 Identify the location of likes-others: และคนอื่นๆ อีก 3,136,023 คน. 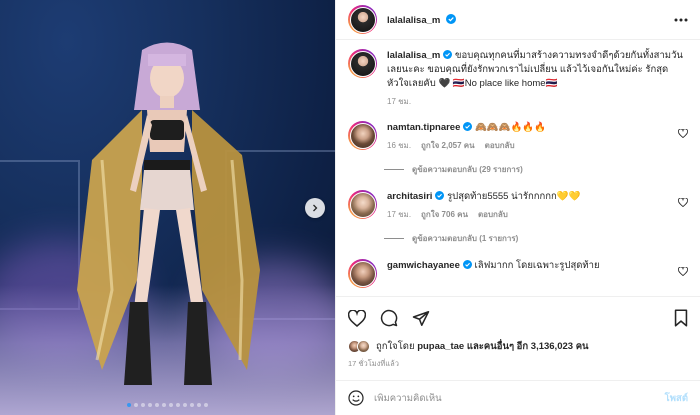
(528, 346).